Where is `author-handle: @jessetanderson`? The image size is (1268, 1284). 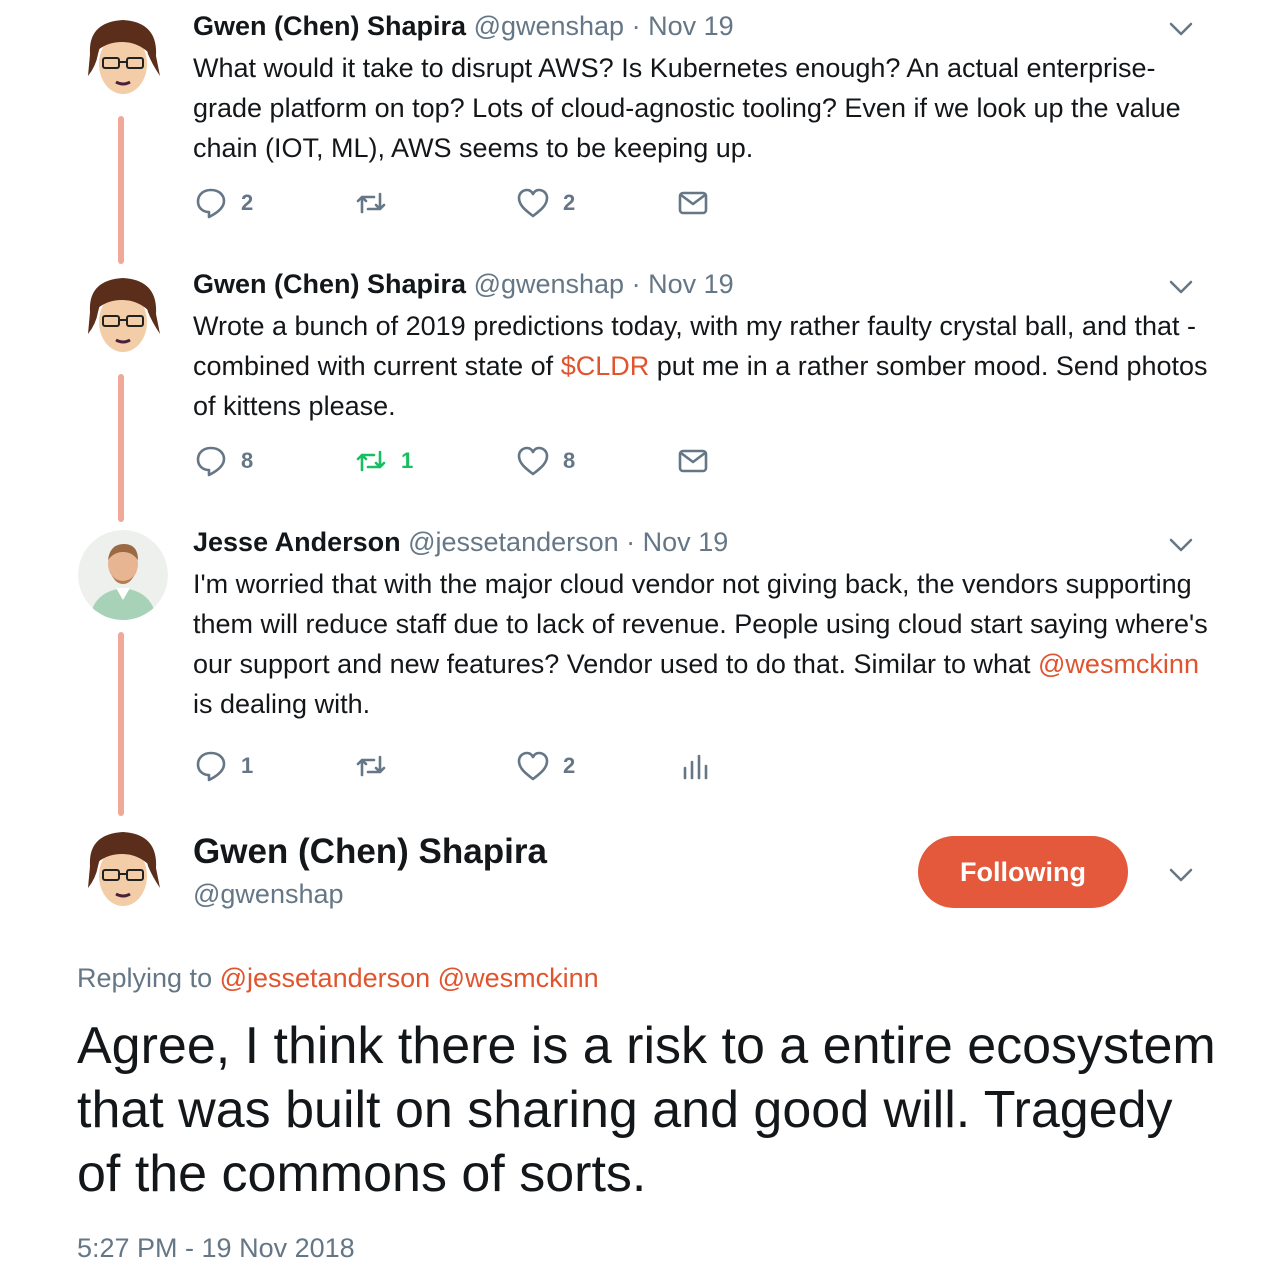 author-handle: @jessetanderson is located at coordinates (513, 542).